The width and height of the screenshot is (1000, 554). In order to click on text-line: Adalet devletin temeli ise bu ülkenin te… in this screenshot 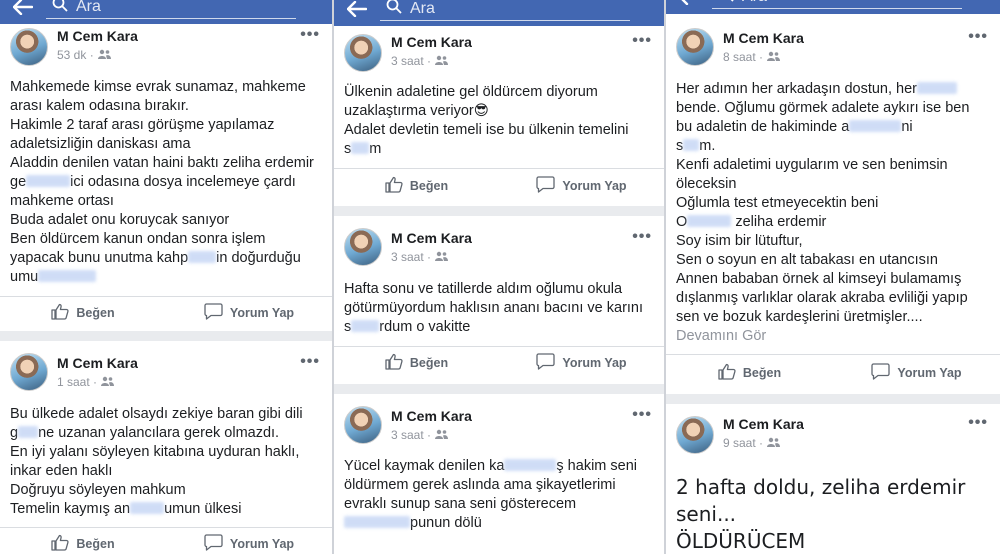, I will do `click(486, 130)`.